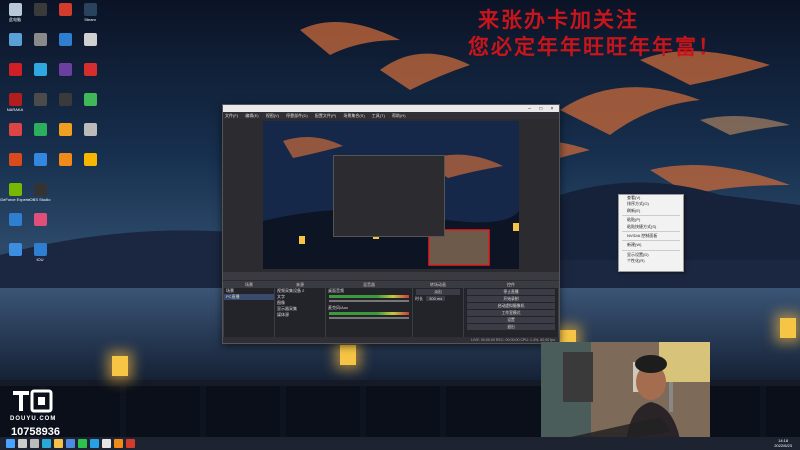 This screenshot has height=450, width=800. Describe the element at coordinates (33, 419) in the screenshot. I see `douyu-brand-text: DOUYU.COM` at that location.